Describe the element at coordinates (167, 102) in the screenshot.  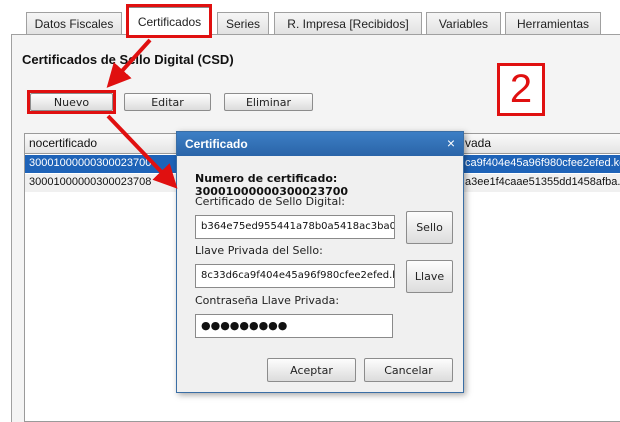
I see `editar-button: Editar` at that location.